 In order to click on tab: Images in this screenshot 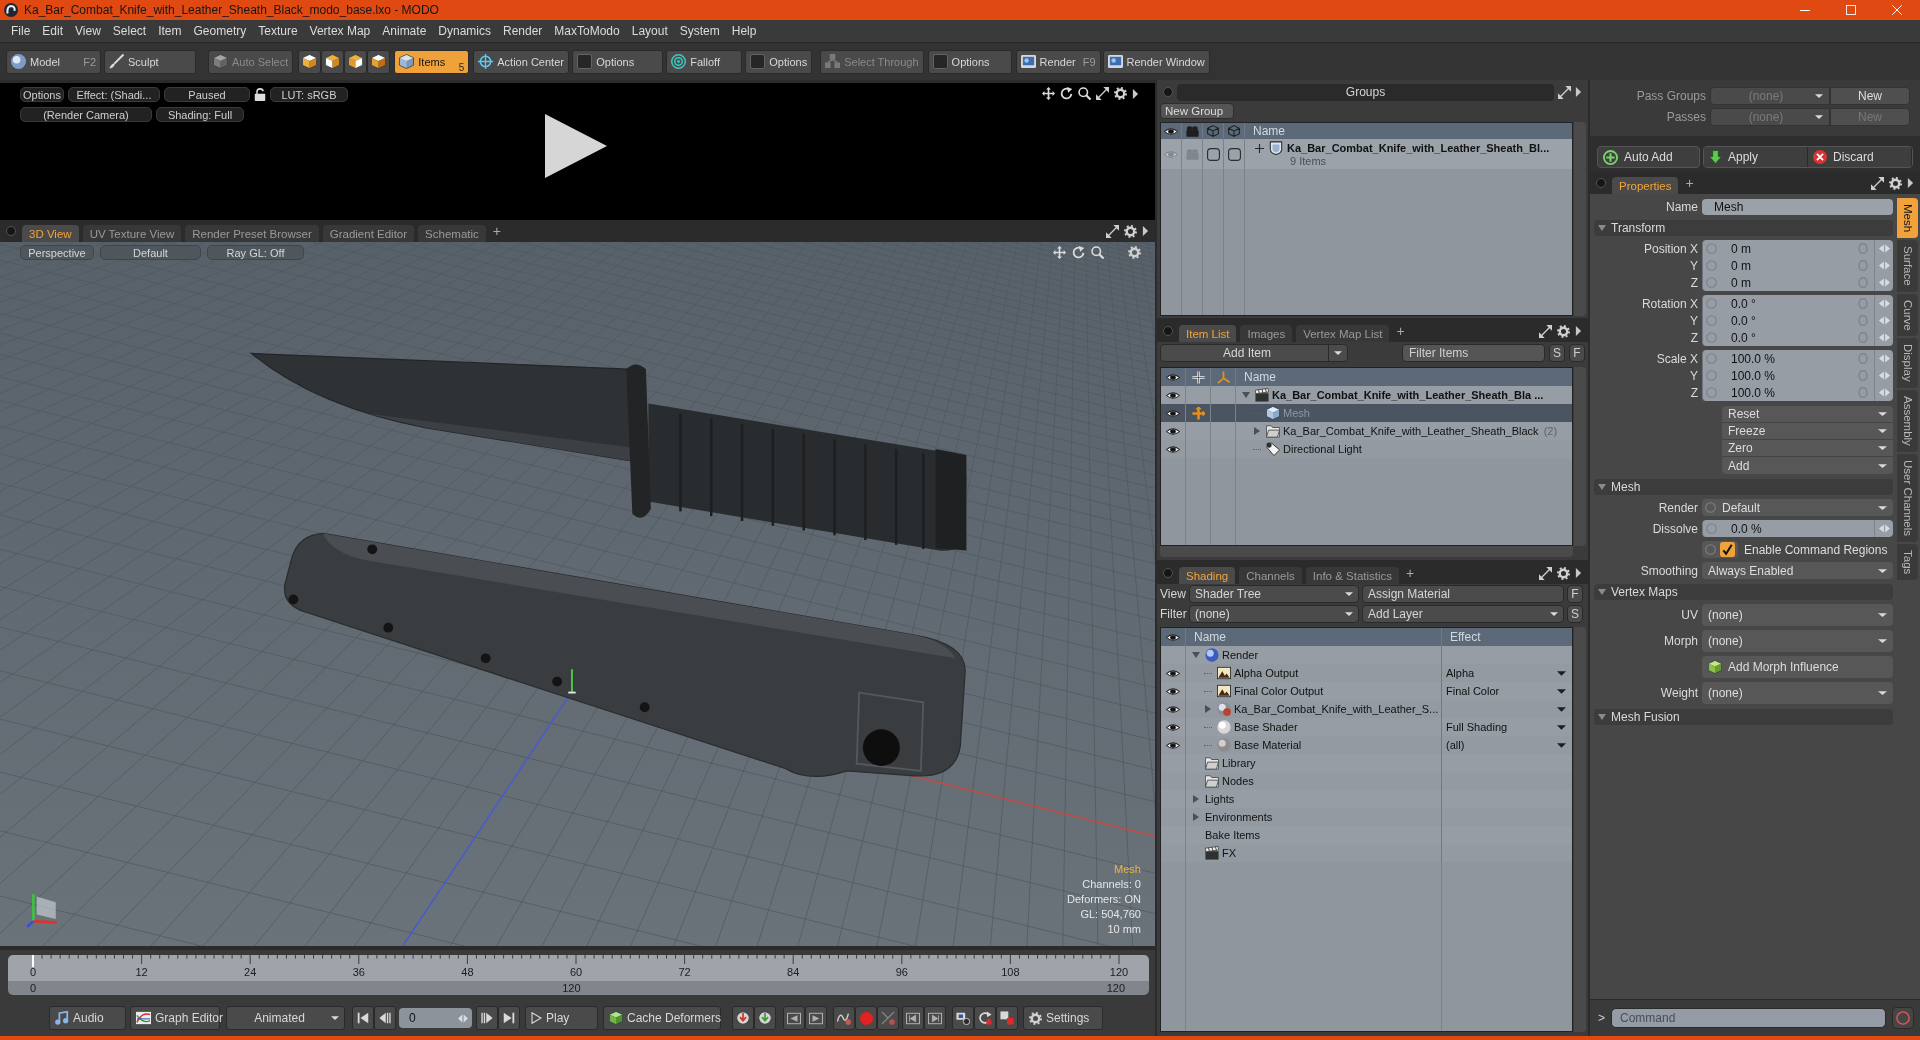, I will do `click(1266, 333)`.